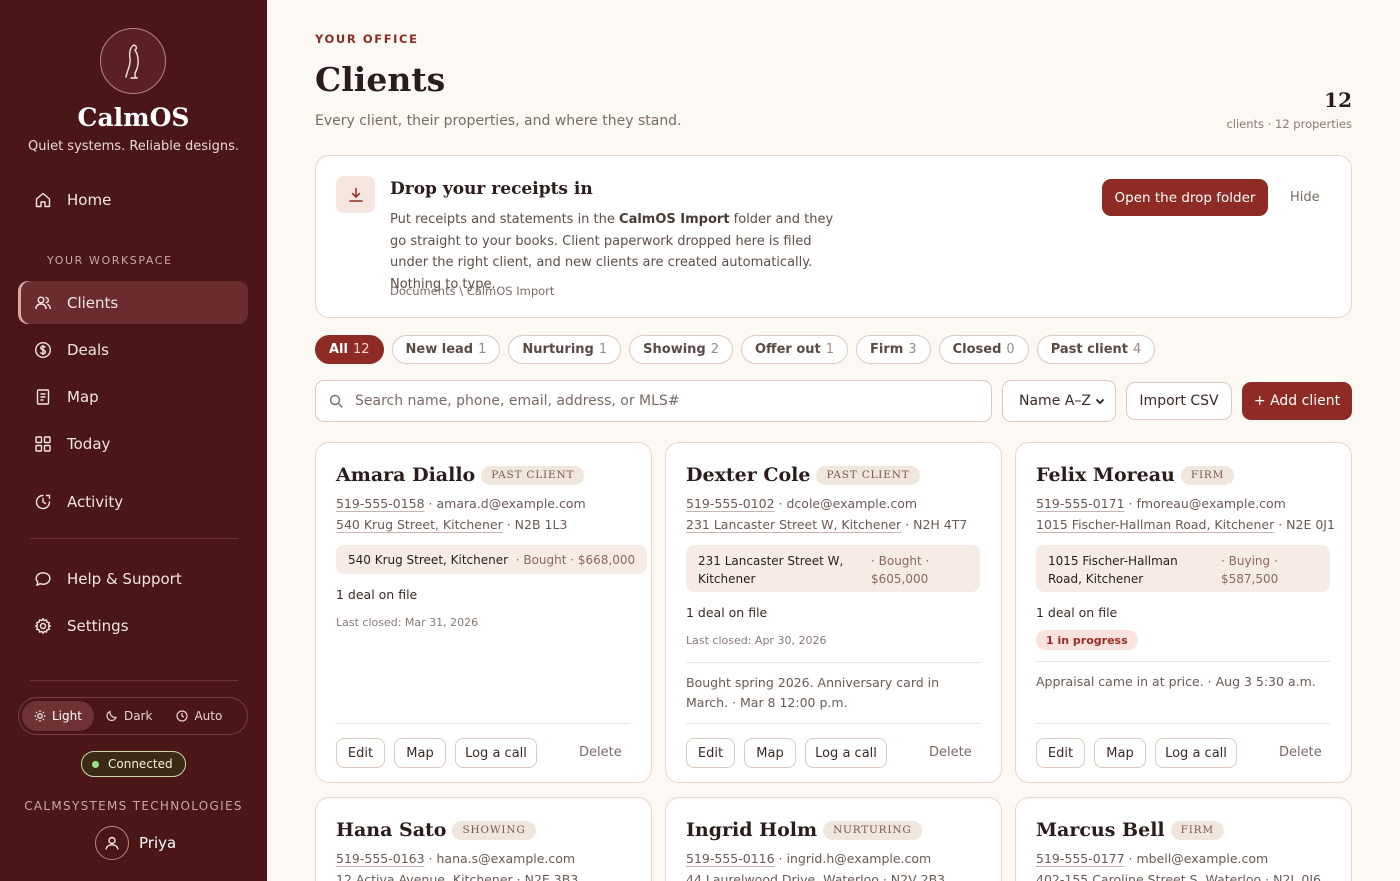  I want to click on client-address-link: 231 Lancaster Street W, Kitchener, so click(793, 524).